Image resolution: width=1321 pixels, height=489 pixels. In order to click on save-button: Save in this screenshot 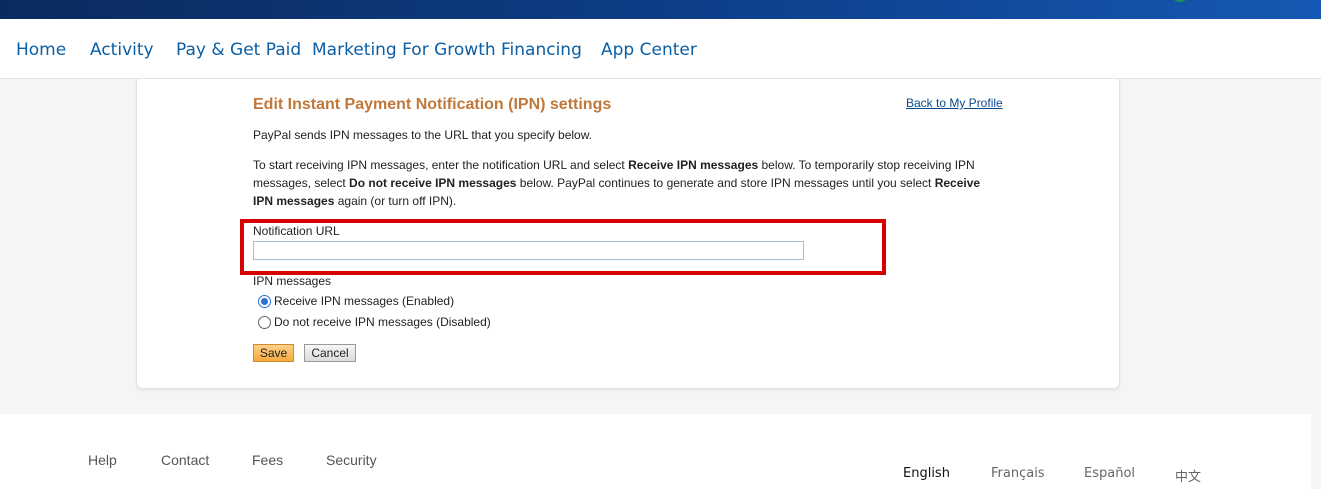, I will do `click(273, 353)`.